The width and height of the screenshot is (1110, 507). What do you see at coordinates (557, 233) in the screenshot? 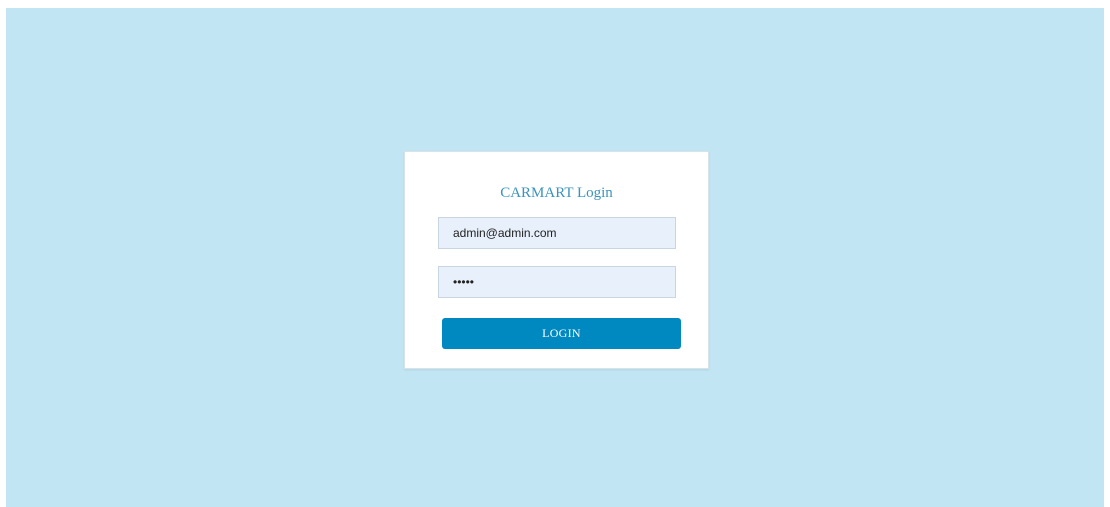
I see `email-field` at bounding box center [557, 233].